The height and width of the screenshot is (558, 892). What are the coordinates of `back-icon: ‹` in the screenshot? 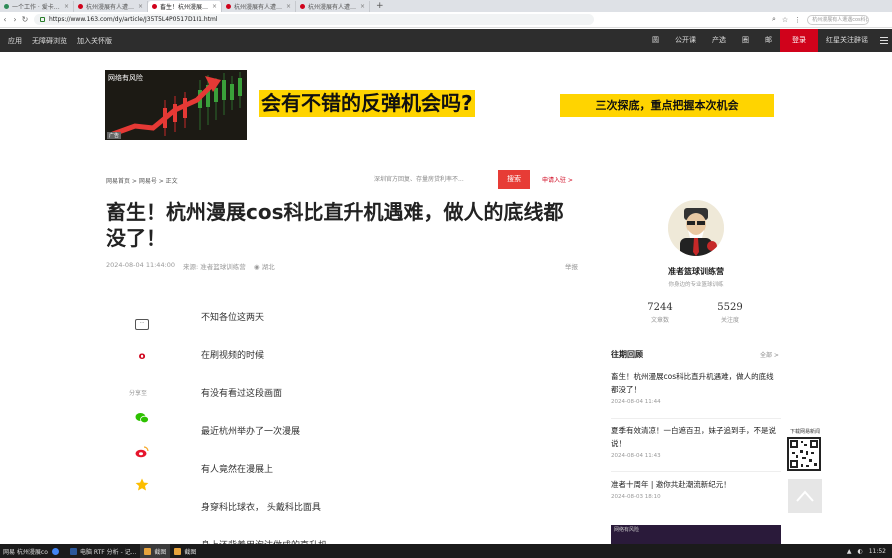 It's located at (5, 19).